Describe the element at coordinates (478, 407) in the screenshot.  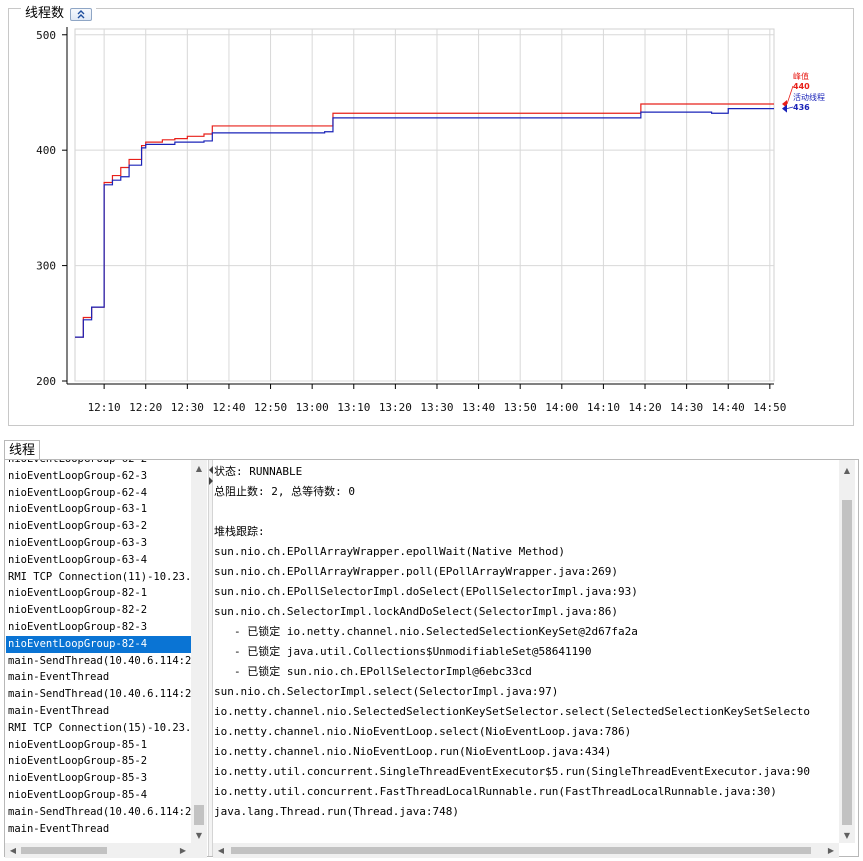
I see `x-tick-label: 13:40` at that location.